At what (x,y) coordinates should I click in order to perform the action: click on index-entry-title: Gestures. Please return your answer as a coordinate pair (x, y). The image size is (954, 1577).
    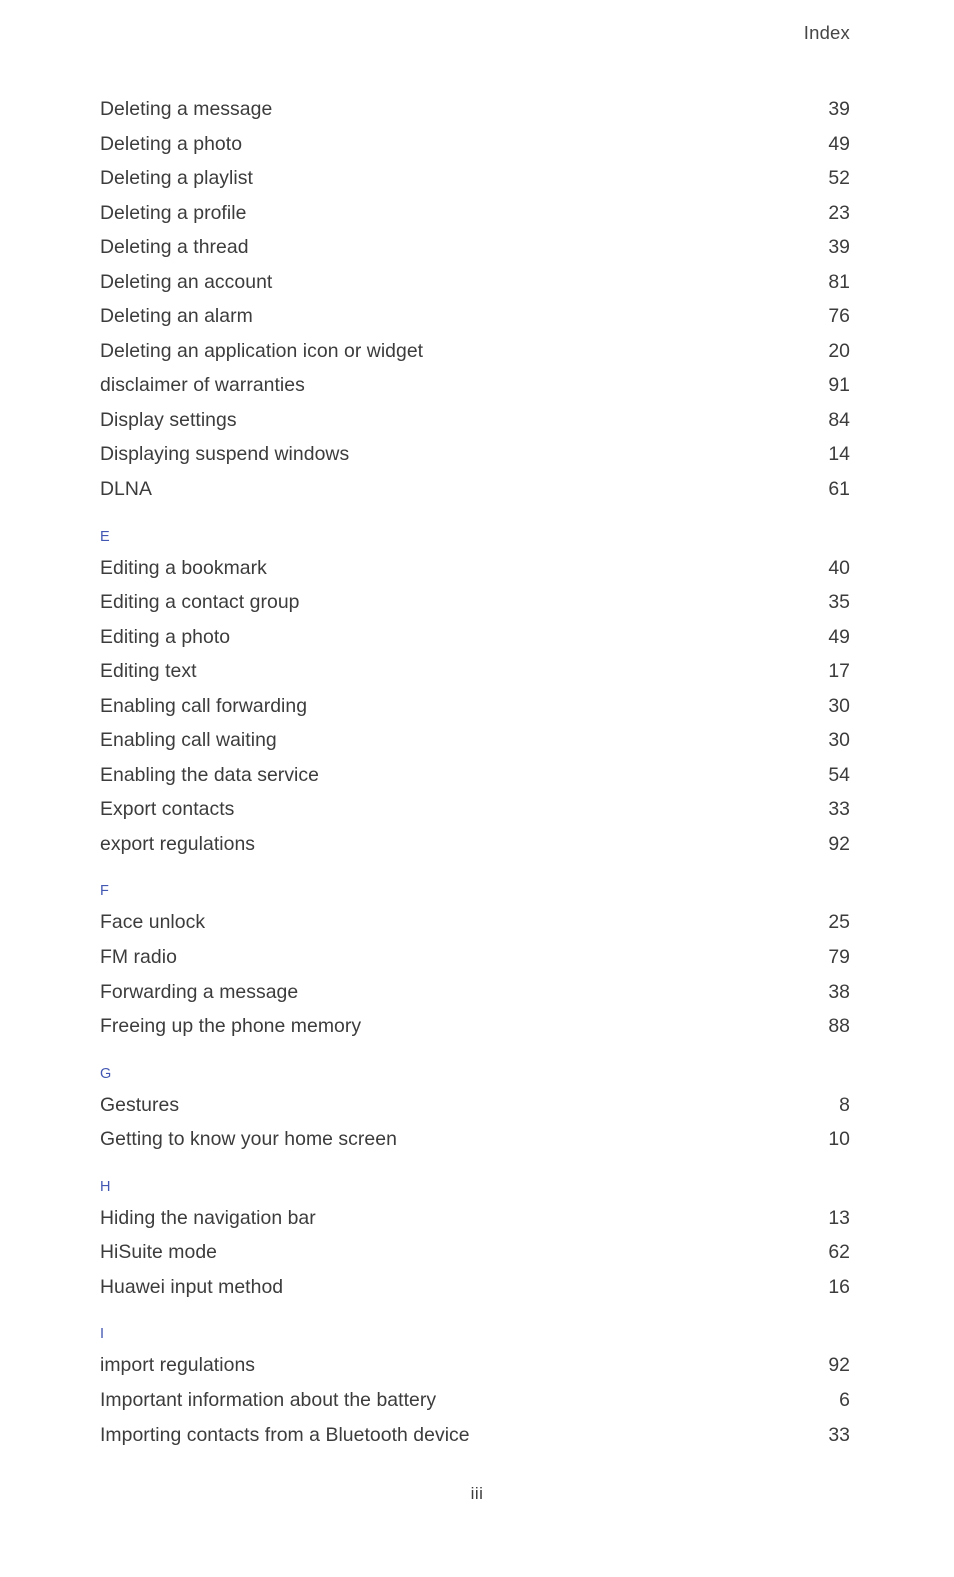
    Looking at the image, I should click on (140, 1104).